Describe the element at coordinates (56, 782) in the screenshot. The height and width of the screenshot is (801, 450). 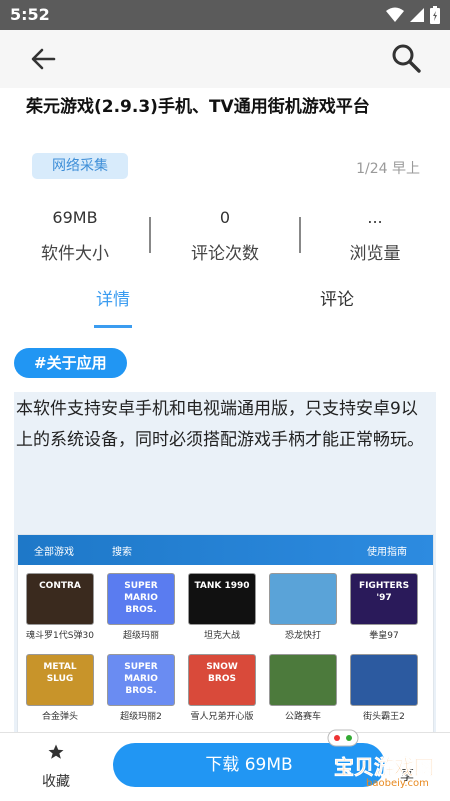
I see `favorite-label: 收藏` at that location.